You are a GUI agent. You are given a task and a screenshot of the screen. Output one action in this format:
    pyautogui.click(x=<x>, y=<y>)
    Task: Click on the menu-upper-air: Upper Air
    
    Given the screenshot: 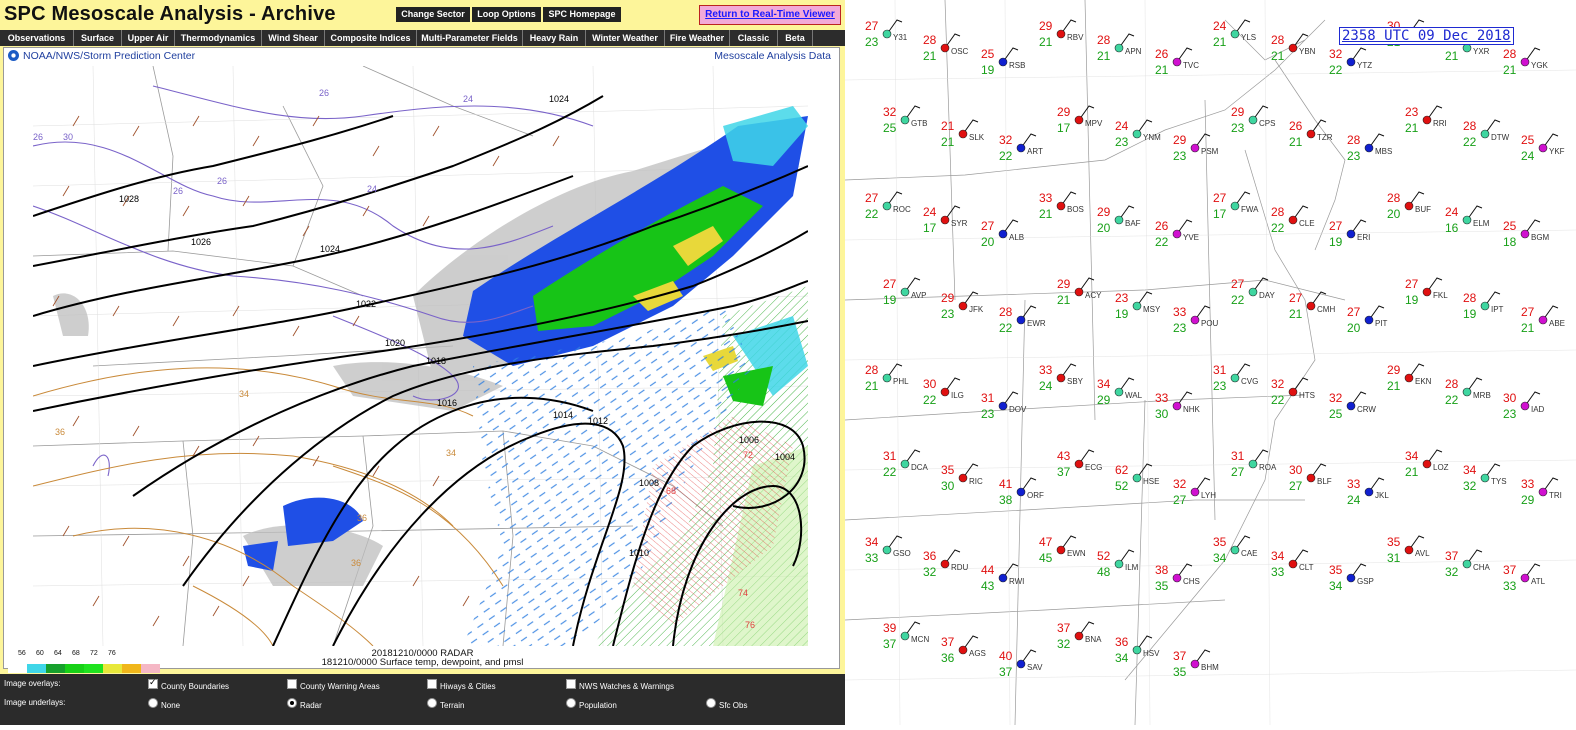 What is the action you would take?
    pyautogui.click(x=148, y=38)
    